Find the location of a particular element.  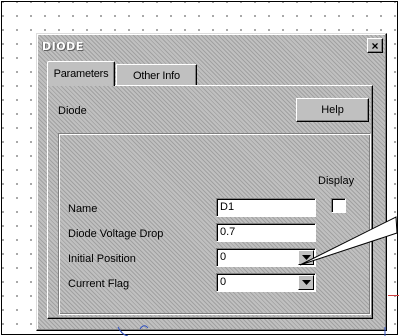

tab-parameters-label: Parameters is located at coordinates (81, 74).